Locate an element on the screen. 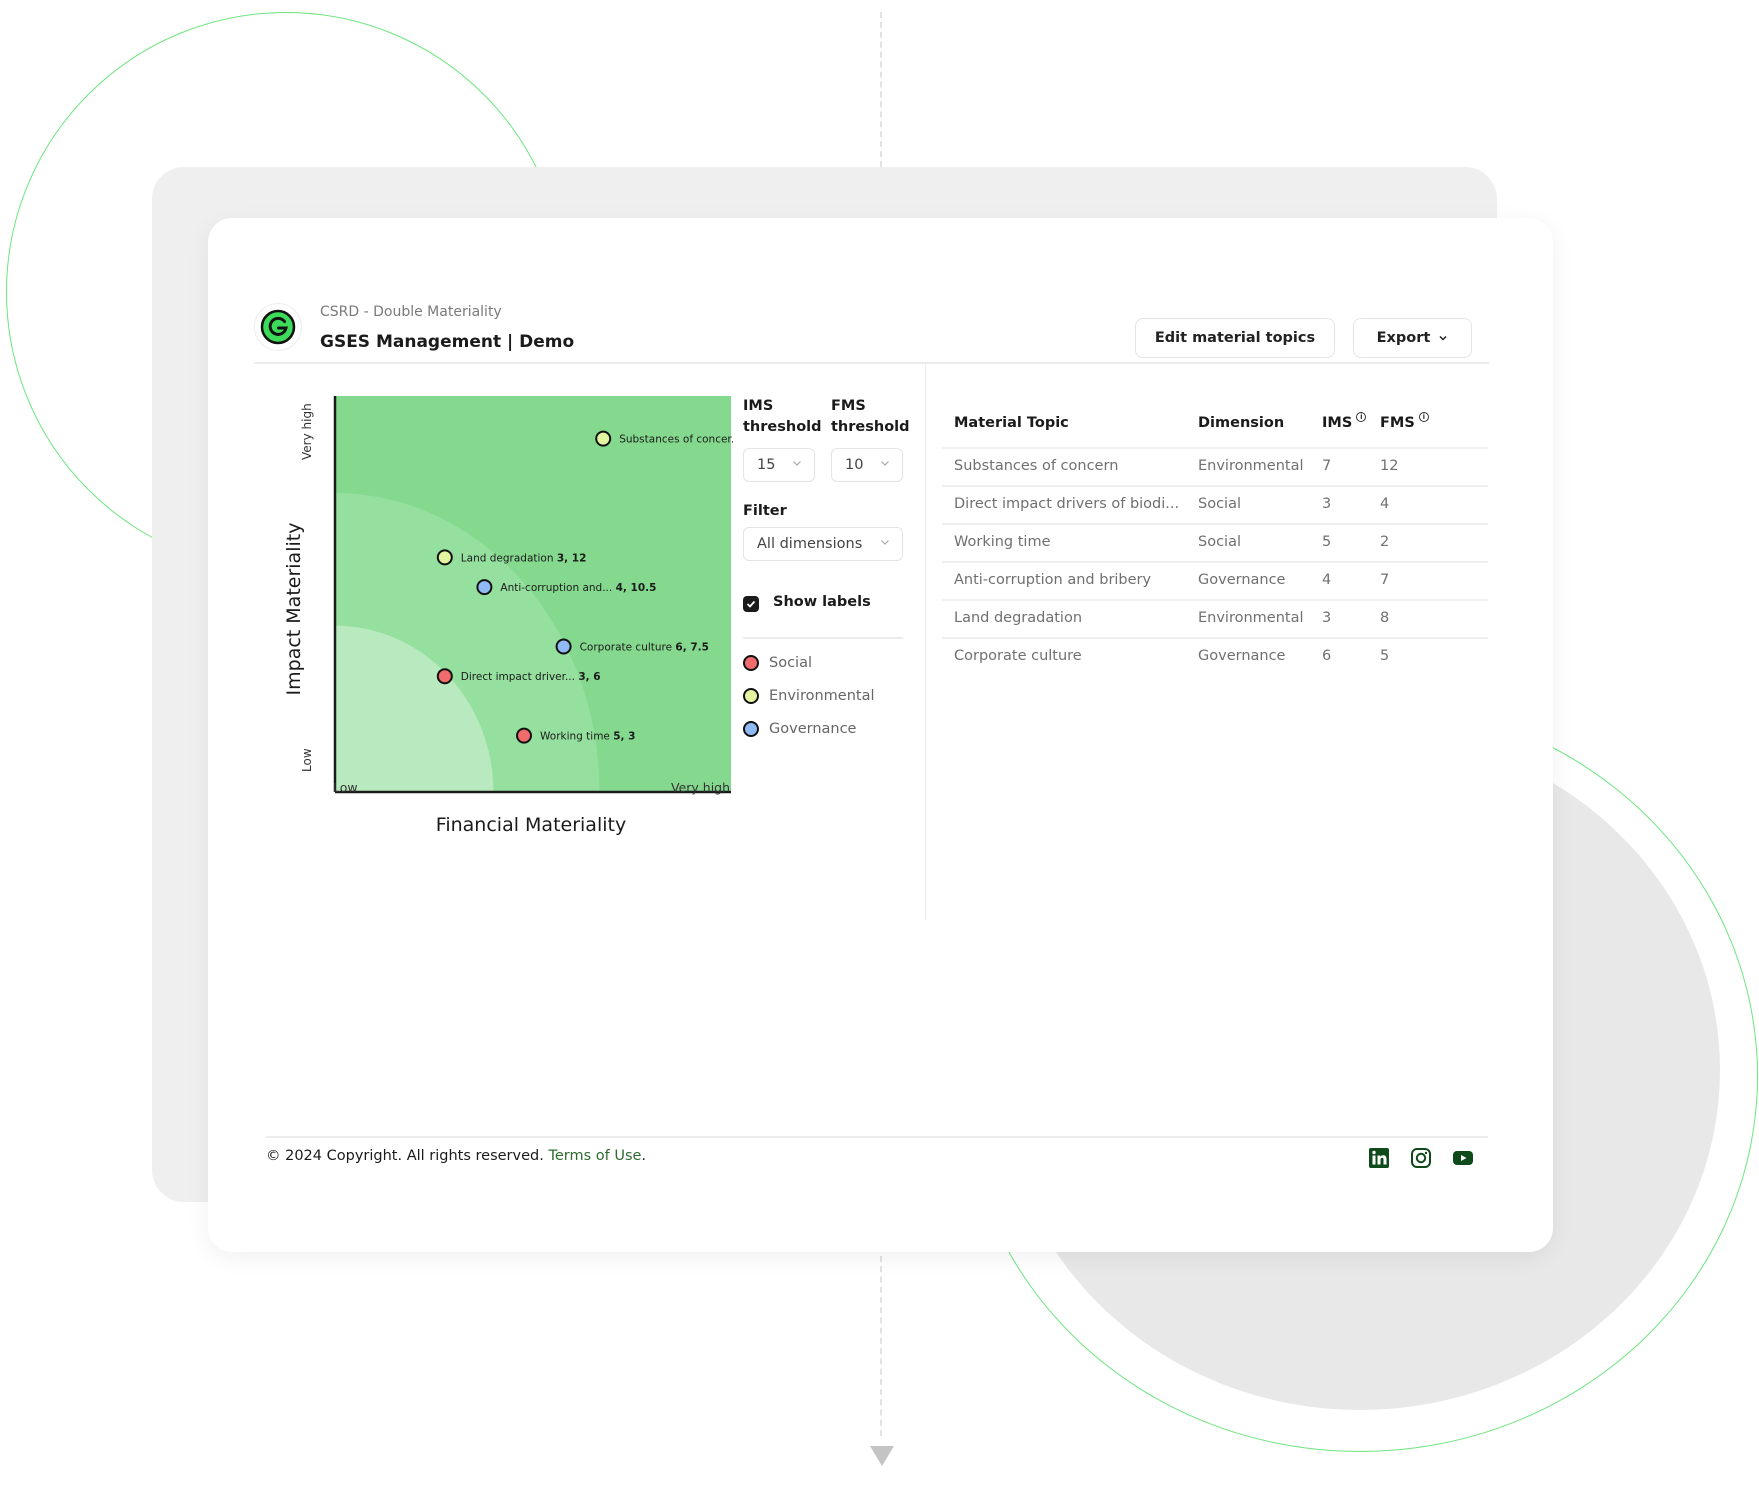 This screenshot has width=1759, height=1501. table-row: Corporate culture Governance 6 5 is located at coordinates (1215, 658).